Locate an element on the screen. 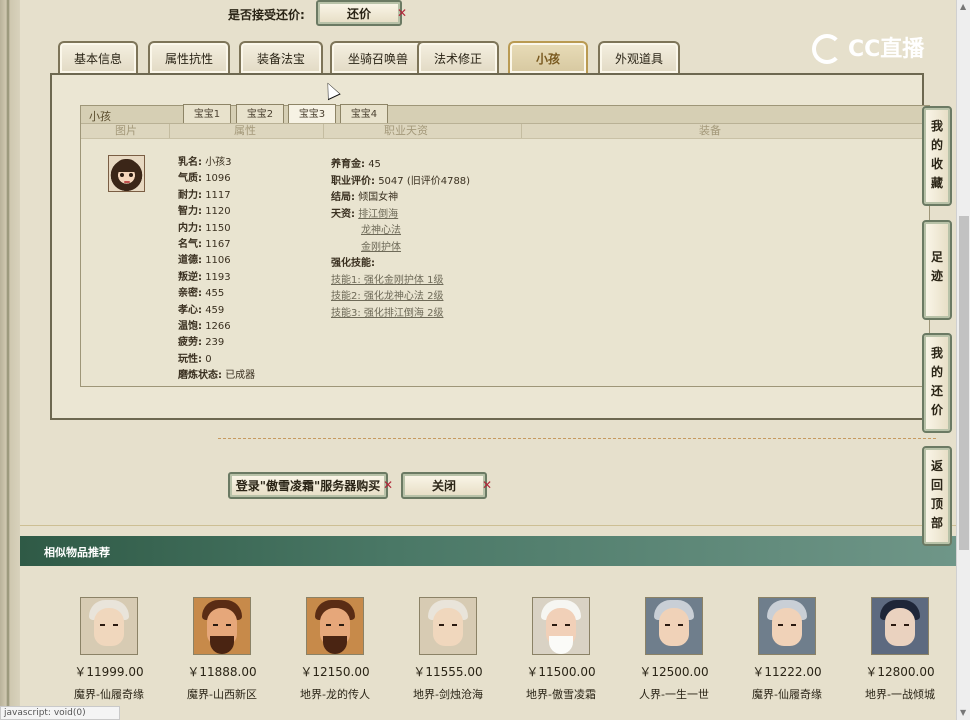  baby-tab-1: 宝宝1 is located at coordinates (207, 113).